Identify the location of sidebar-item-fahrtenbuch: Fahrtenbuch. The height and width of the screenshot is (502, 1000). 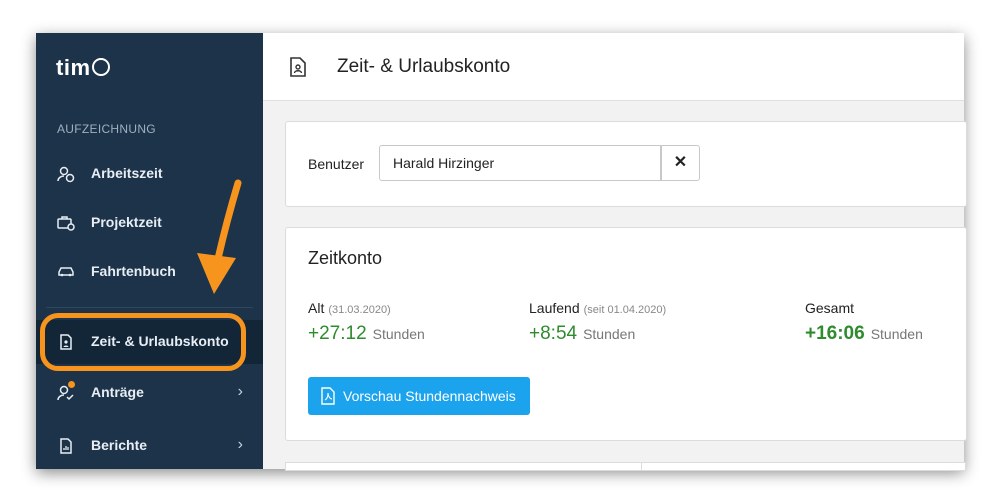
(149, 272).